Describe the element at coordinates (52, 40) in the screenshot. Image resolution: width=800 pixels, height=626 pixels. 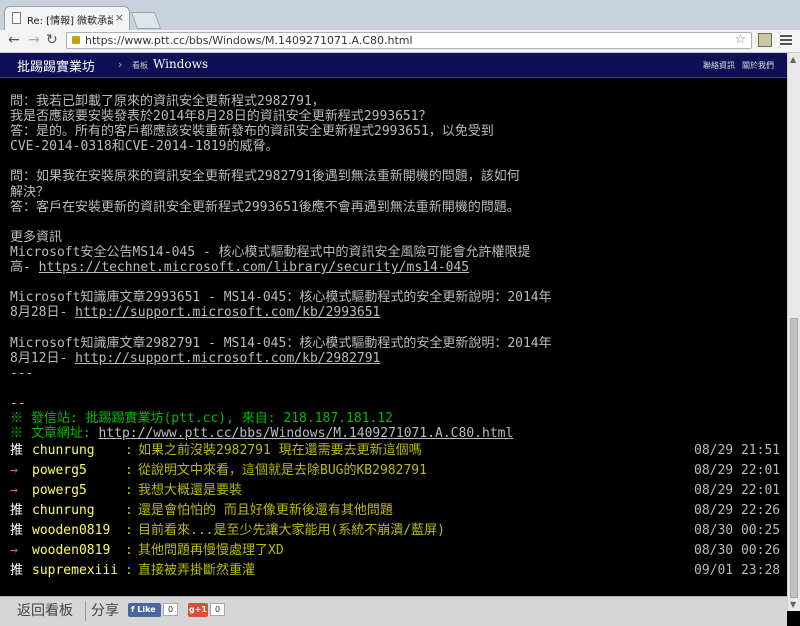
I see `reload-icon: ↻` at that location.